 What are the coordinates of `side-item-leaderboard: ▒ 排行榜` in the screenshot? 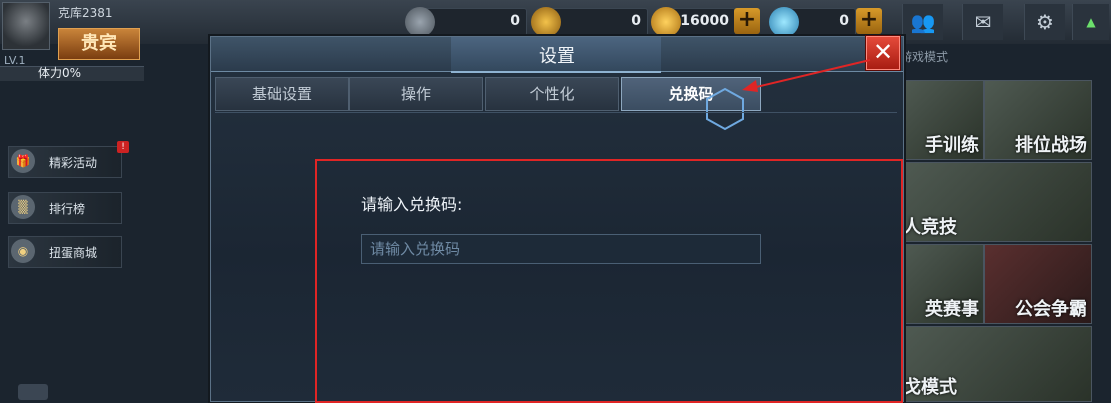 It's located at (65, 208).